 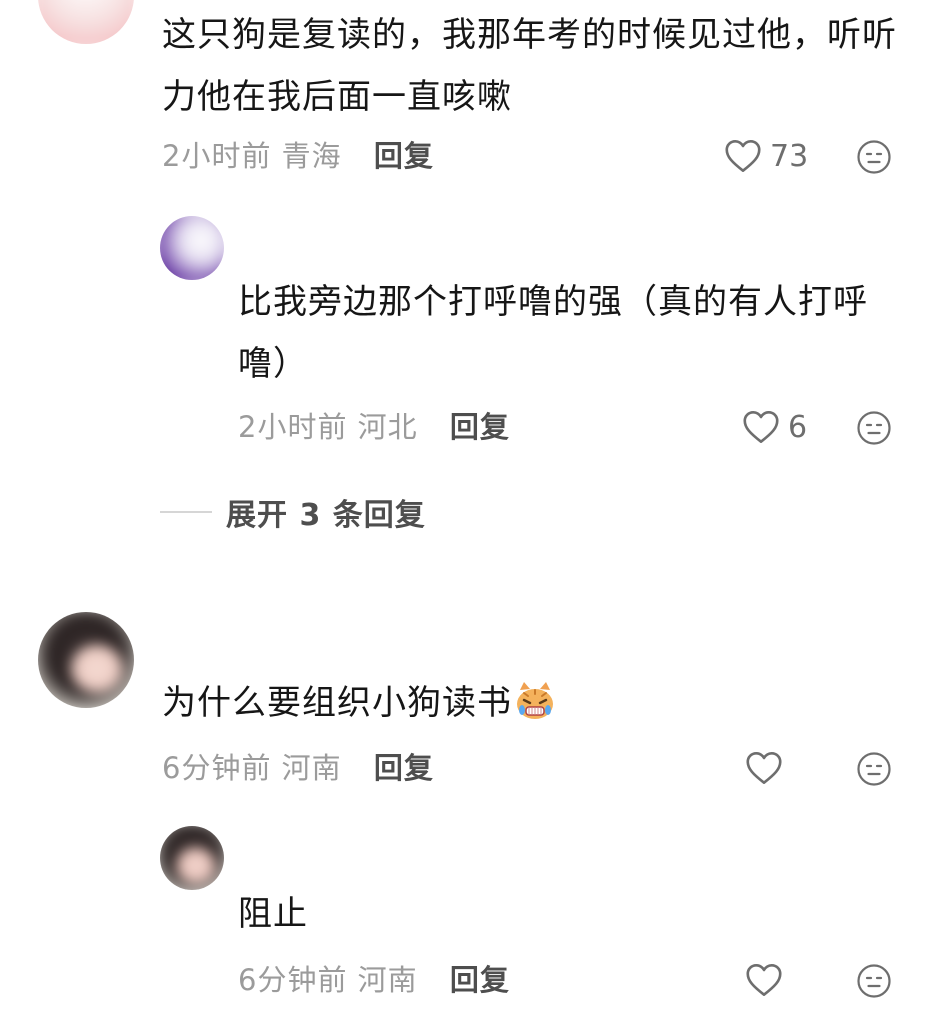 I want to click on crying-cat-emoji-icon, so click(x=535, y=700).